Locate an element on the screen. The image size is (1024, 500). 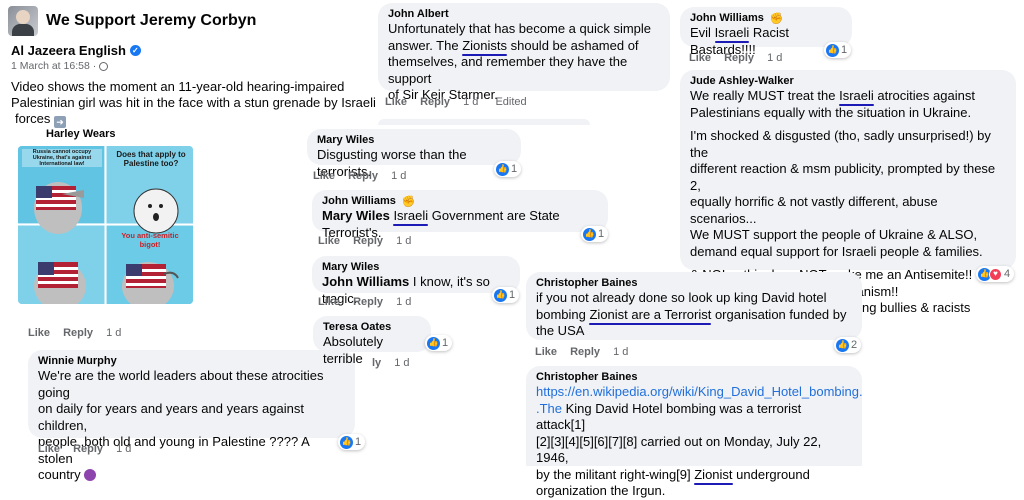
bubble-edge is located at coordinates (484, 122).